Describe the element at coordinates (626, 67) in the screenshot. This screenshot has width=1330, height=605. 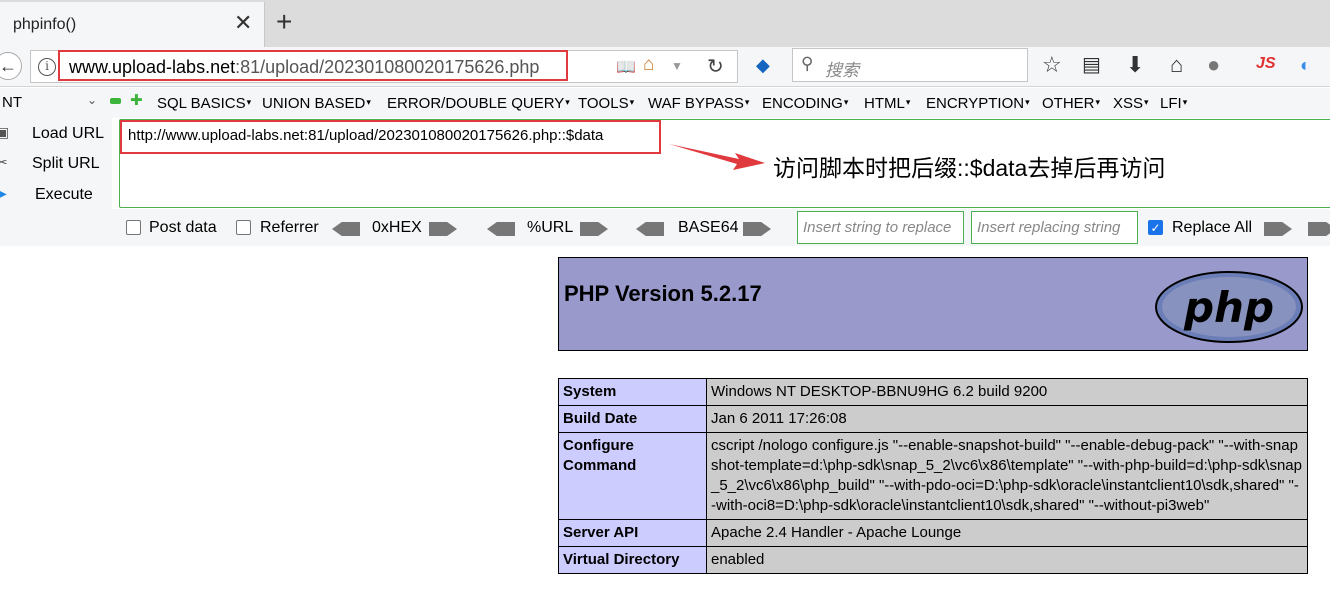
I see `reader-view-icon: 📖` at that location.